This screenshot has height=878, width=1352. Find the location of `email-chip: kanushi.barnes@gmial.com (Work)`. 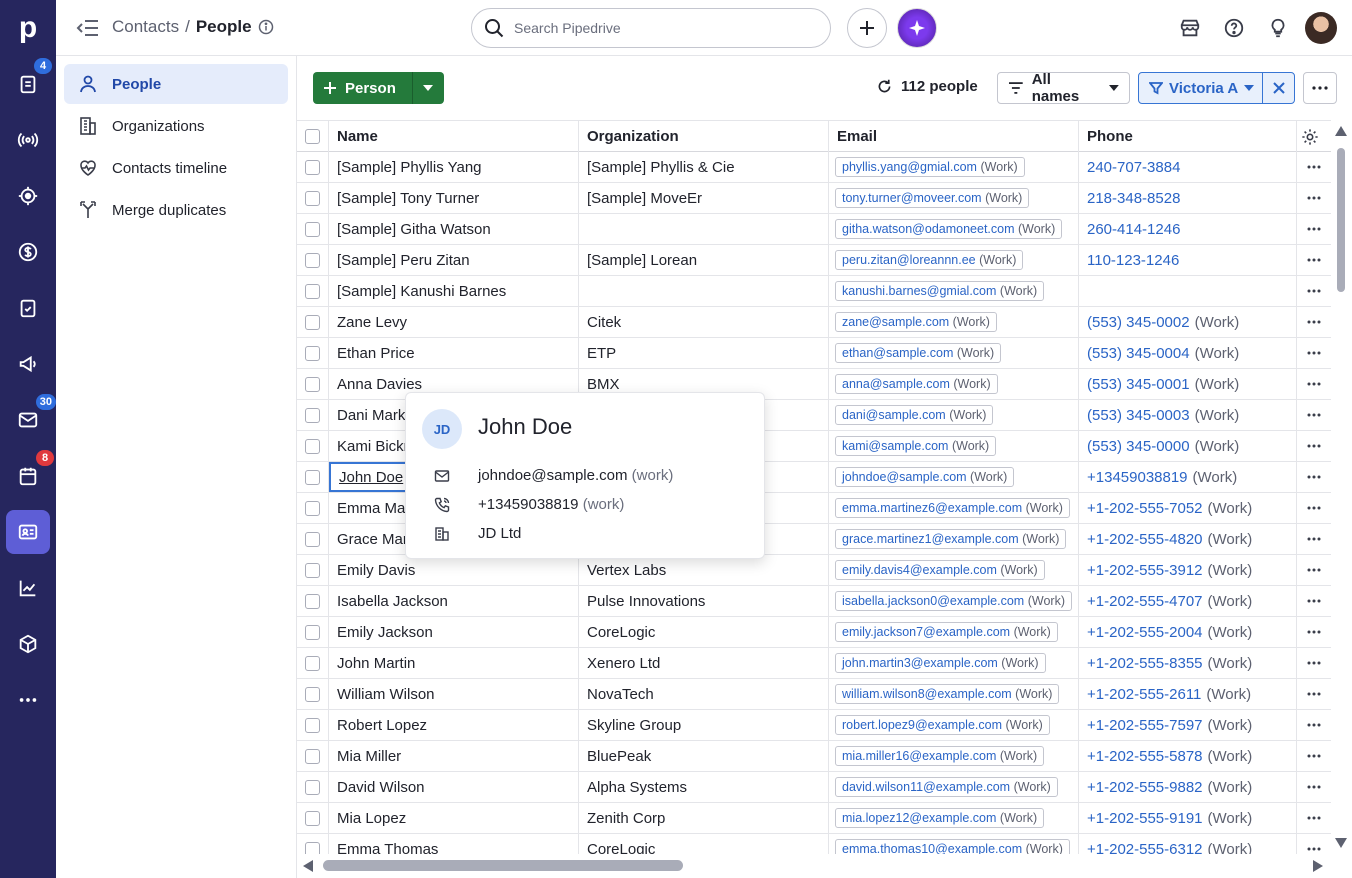

email-chip: kanushi.barnes@gmial.com (Work) is located at coordinates (940, 291).